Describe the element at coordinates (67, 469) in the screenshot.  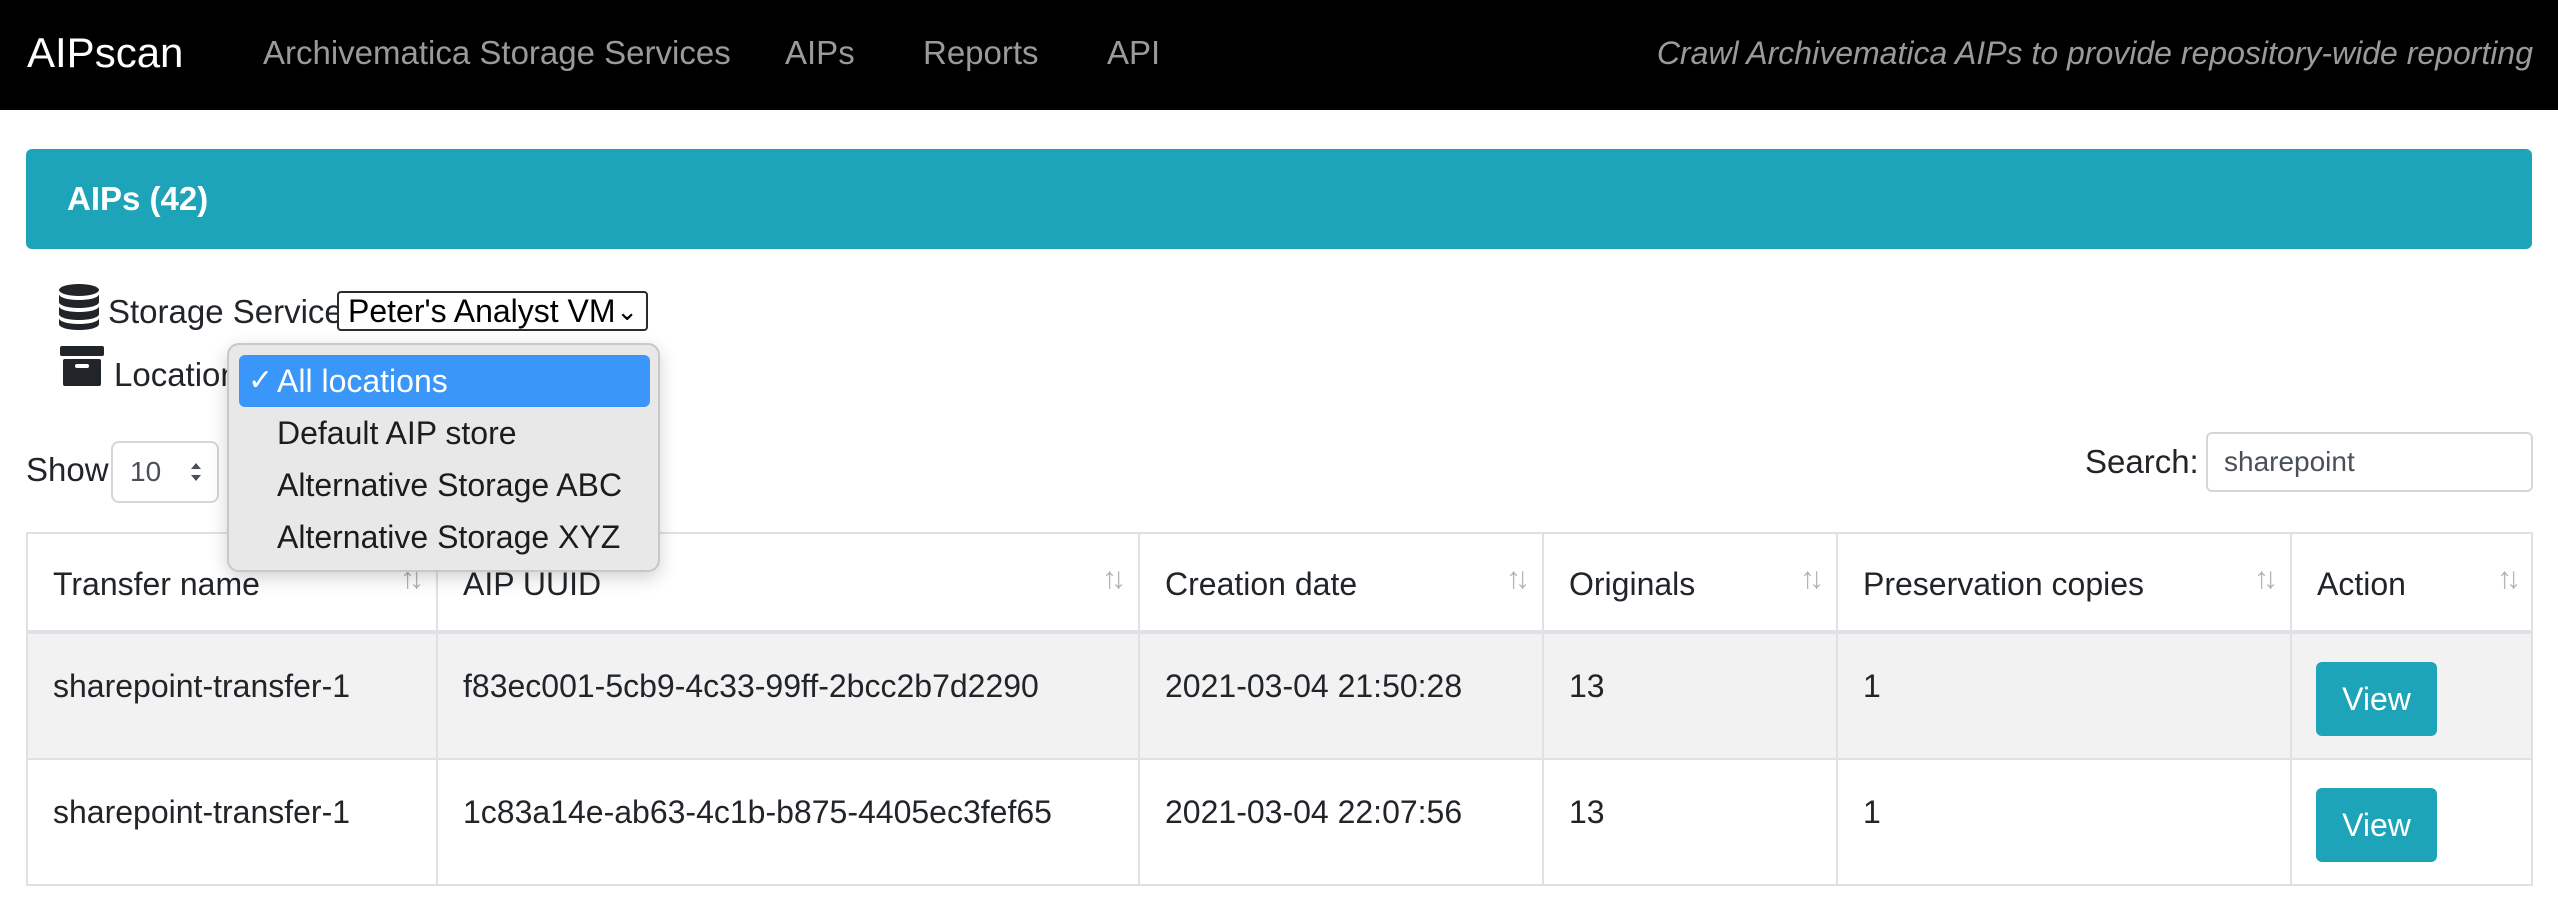
I see `show-entries-label: Show` at that location.